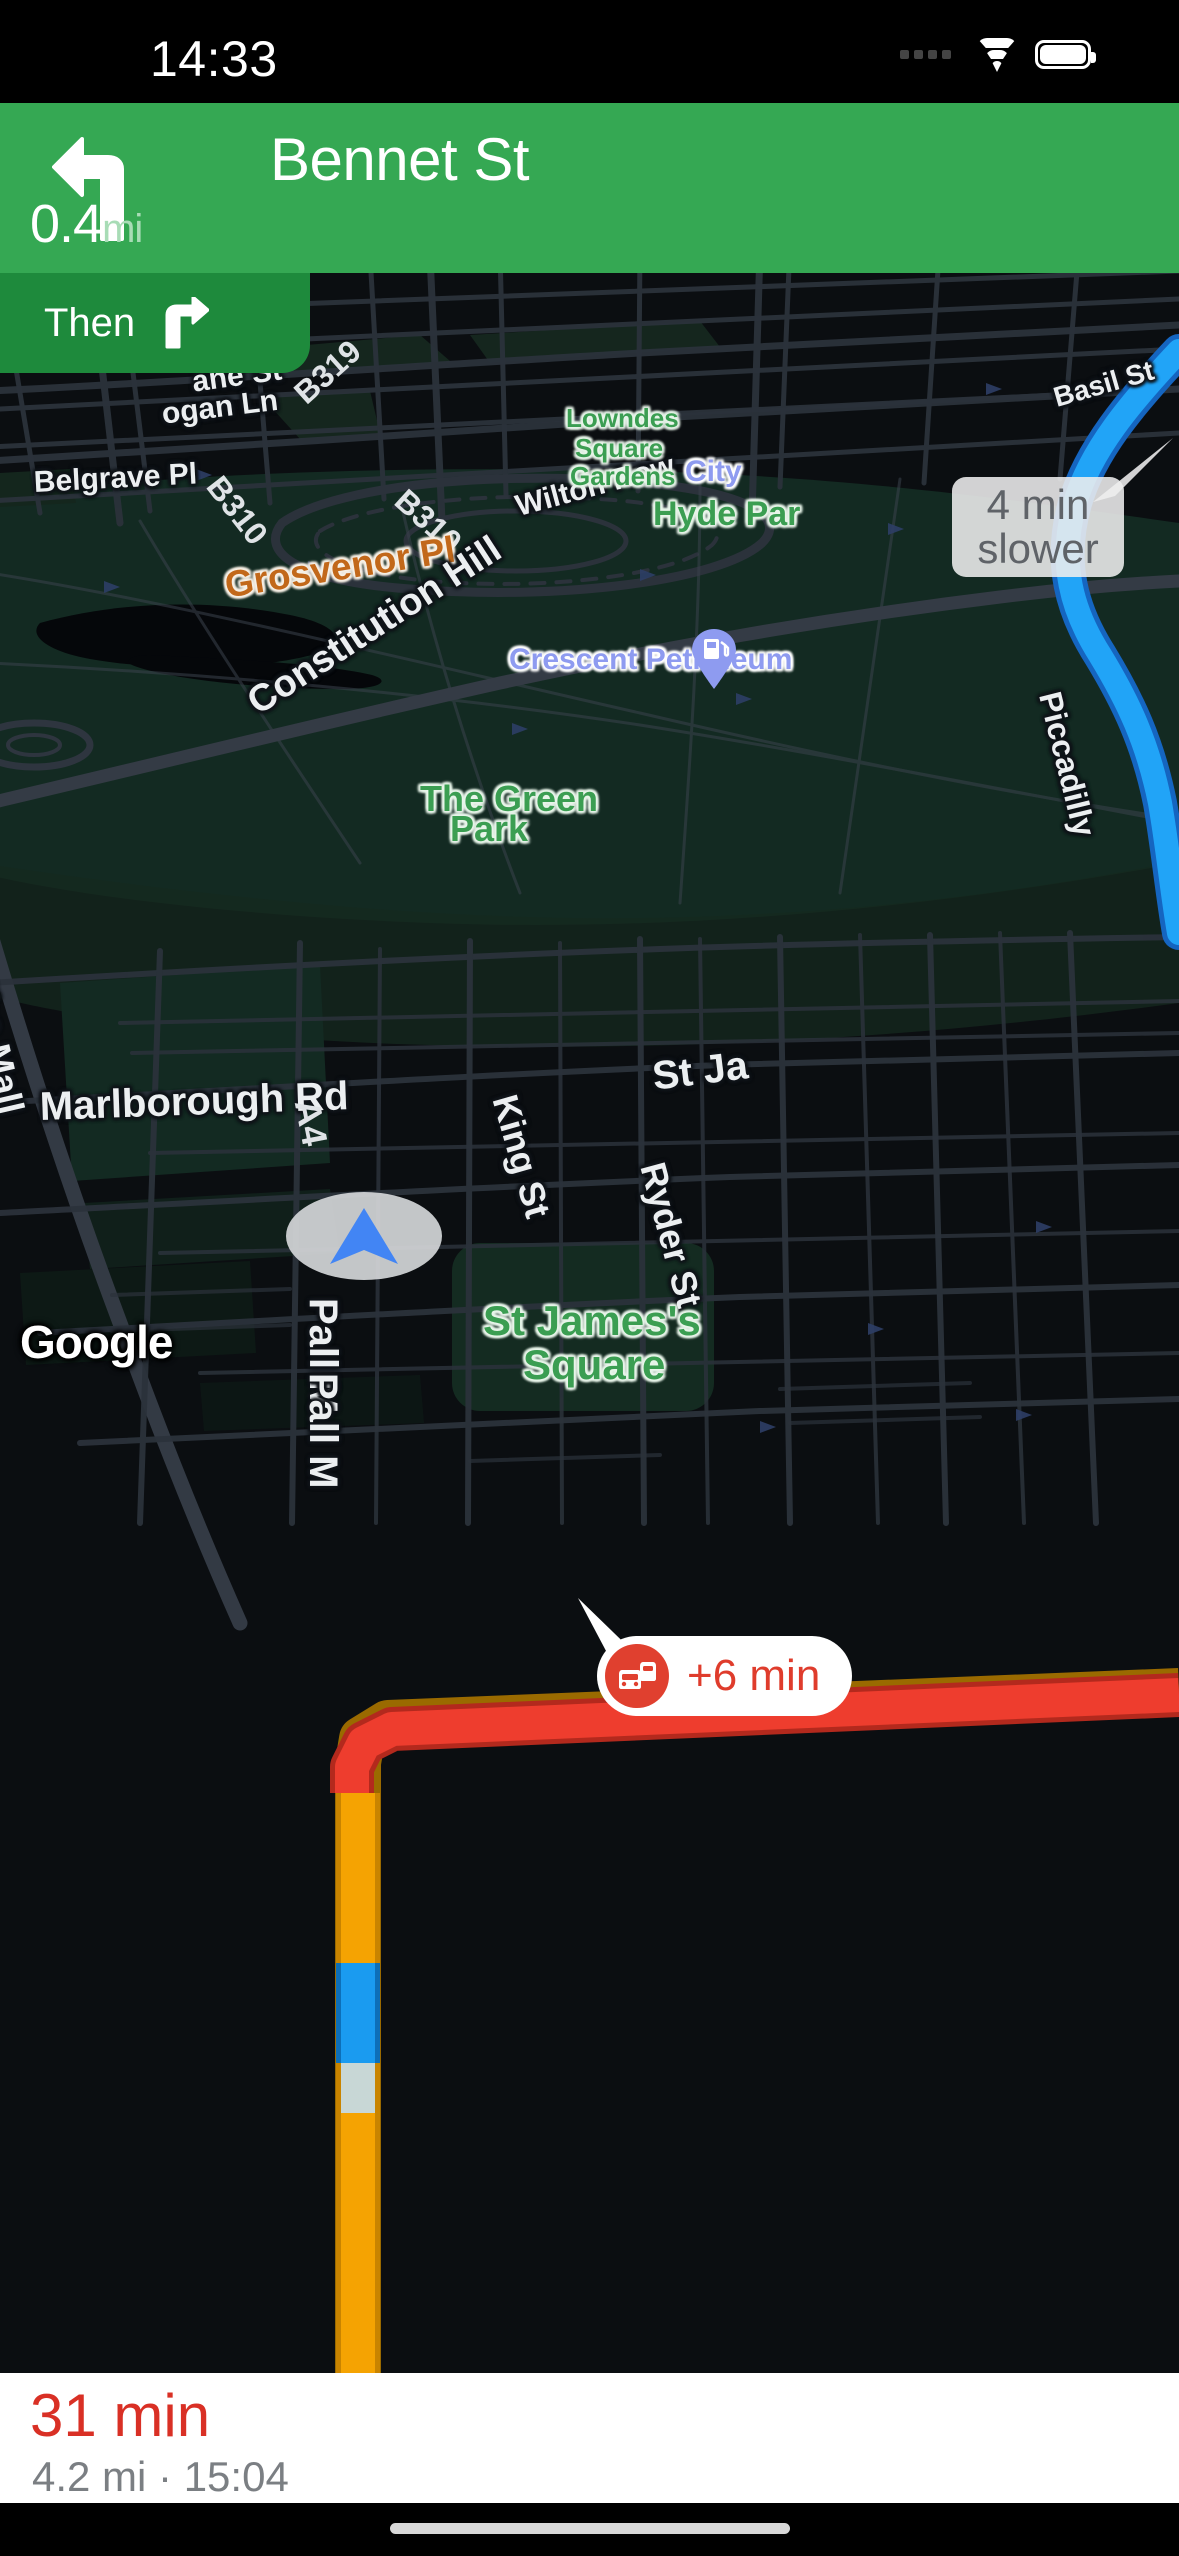 The image size is (1179, 2556). I want to click on slower-minutes: 4 min, so click(1038, 505).